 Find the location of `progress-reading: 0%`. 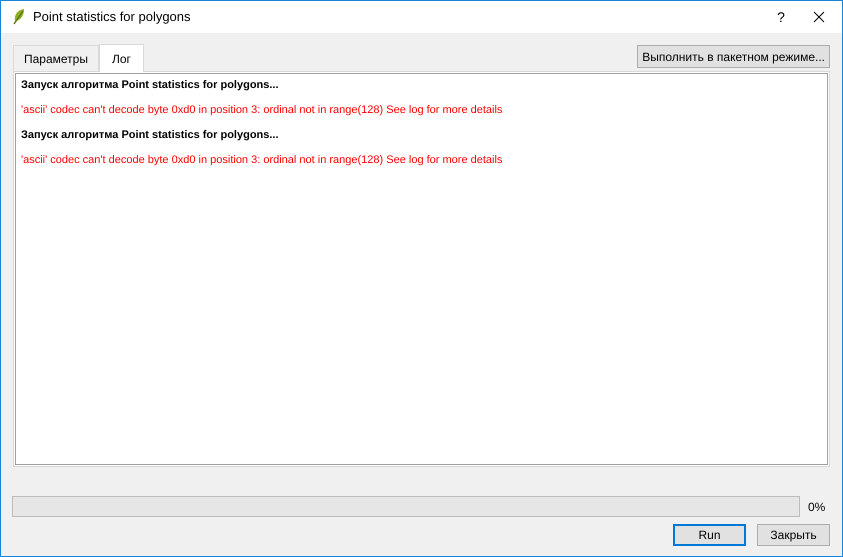

progress-reading: 0% is located at coordinates (817, 507).